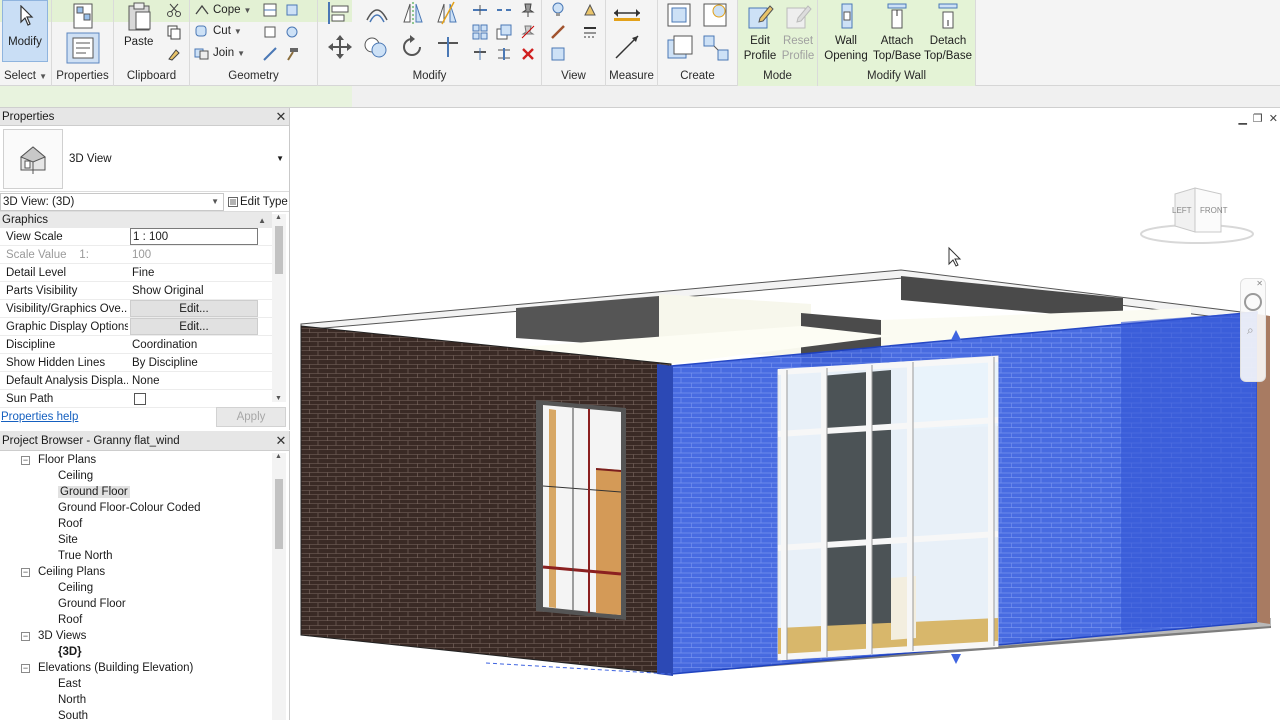  I want to click on trim-extend-icon, so click(448, 47).